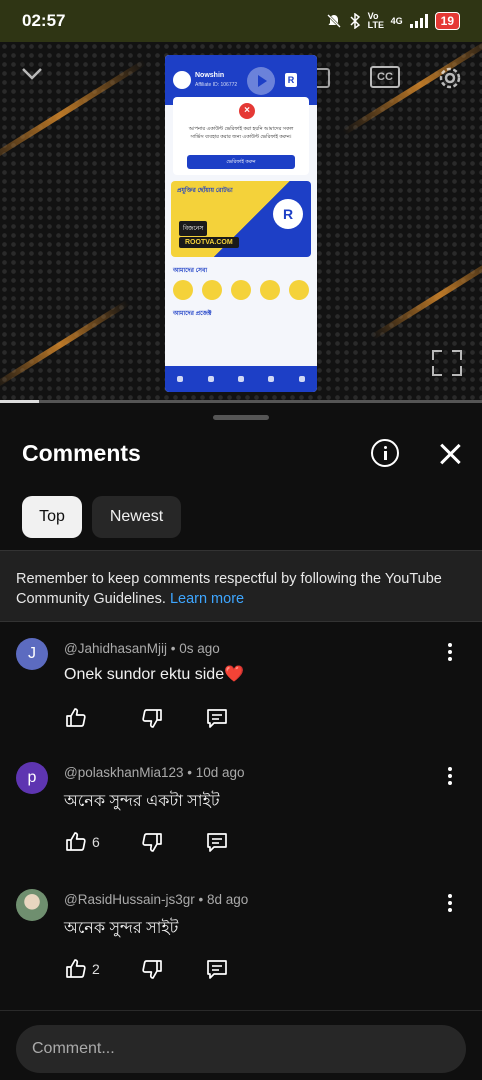  Describe the element at coordinates (193, 228) in the screenshot. I see `banner-tag: বিজনেস` at that location.